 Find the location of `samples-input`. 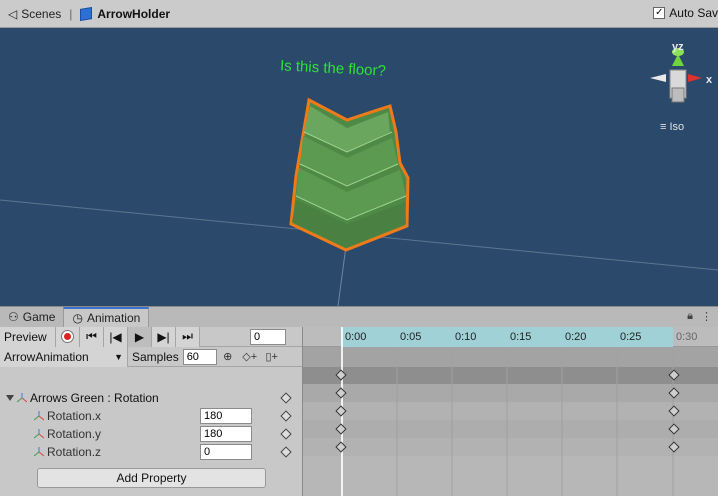

samples-input is located at coordinates (199, 356).